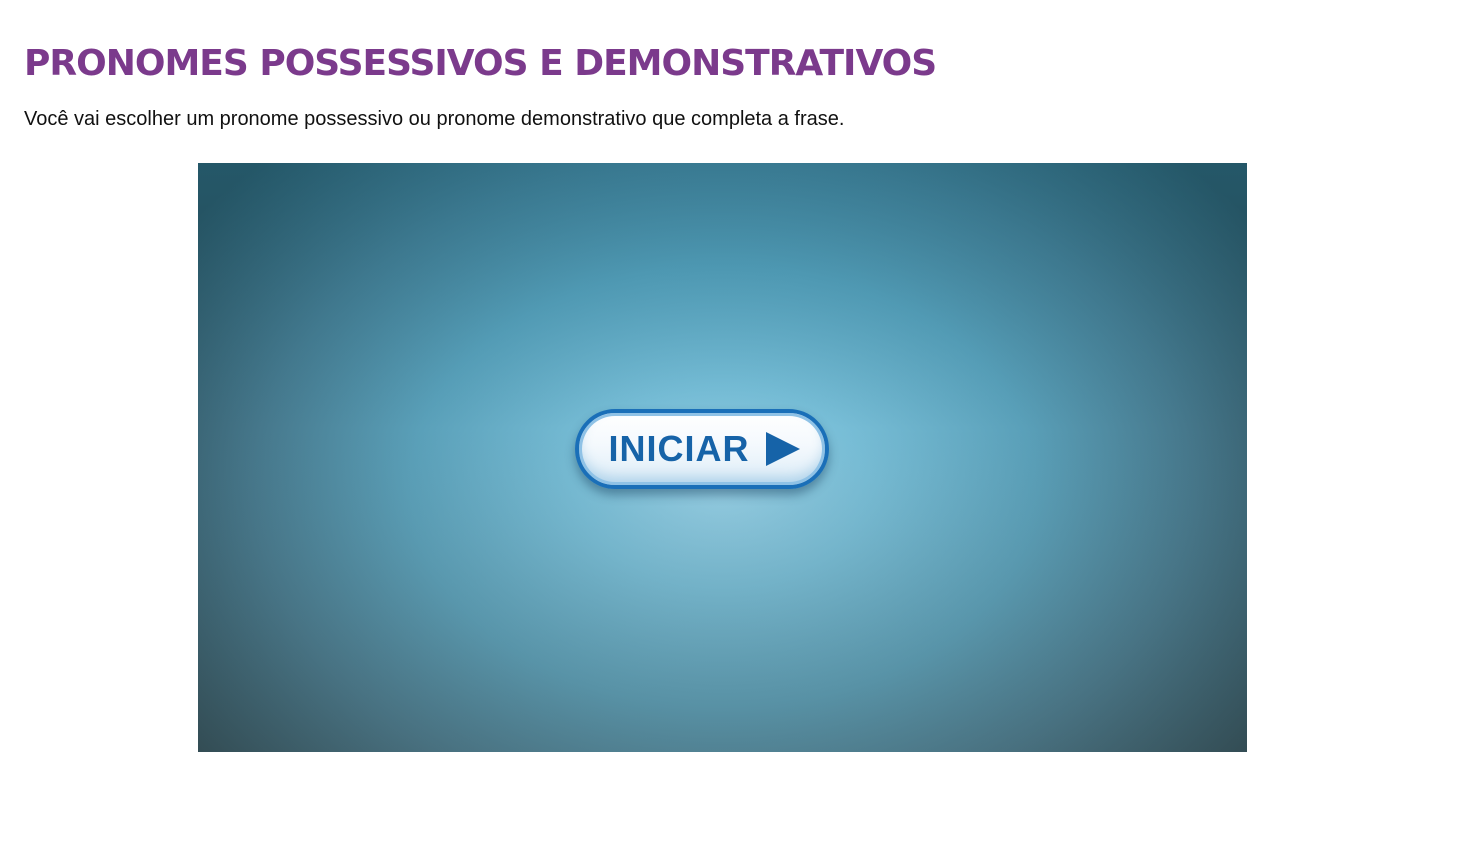 The width and height of the screenshot is (1460, 850). What do you see at coordinates (782, 449) in the screenshot?
I see `play-icon` at bounding box center [782, 449].